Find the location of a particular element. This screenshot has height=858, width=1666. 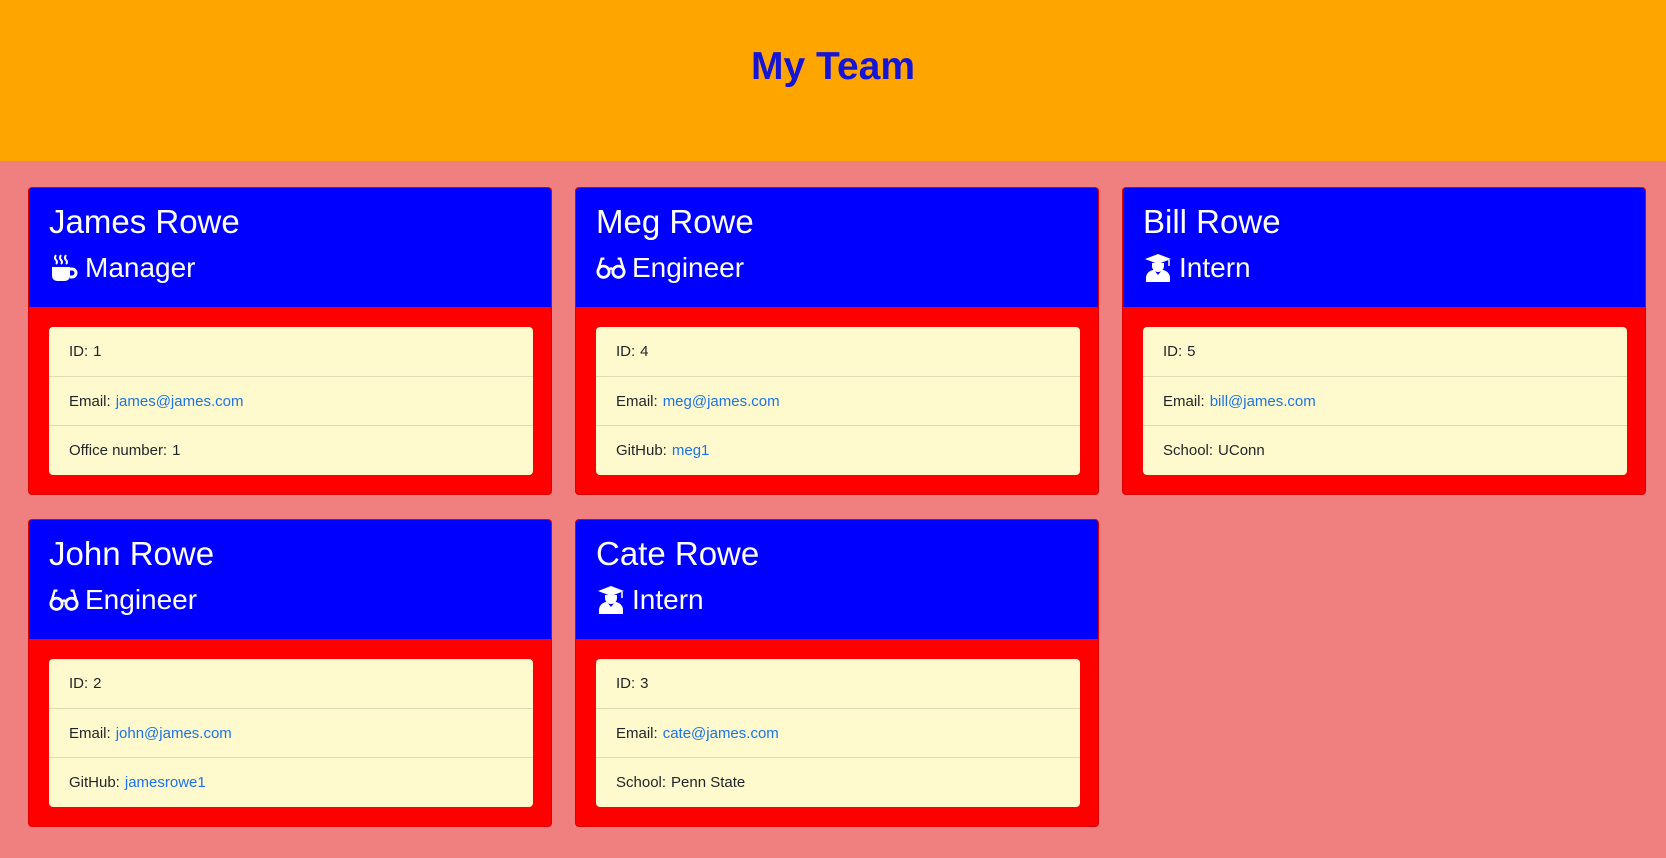

email-link: james@james.com is located at coordinates (180, 401).